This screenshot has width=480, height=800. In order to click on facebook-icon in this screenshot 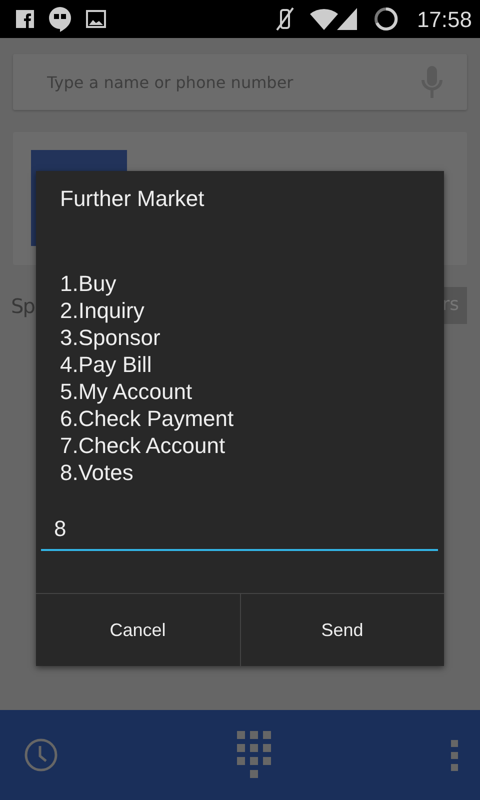, I will do `click(25, 19)`.